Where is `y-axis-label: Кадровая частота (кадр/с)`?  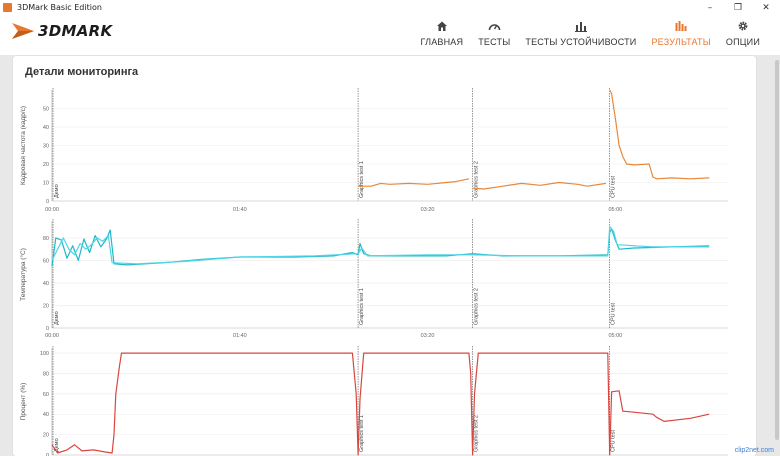 y-axis-label: Кадровая частота (кадр/с) is located at coordinates (23, 145).